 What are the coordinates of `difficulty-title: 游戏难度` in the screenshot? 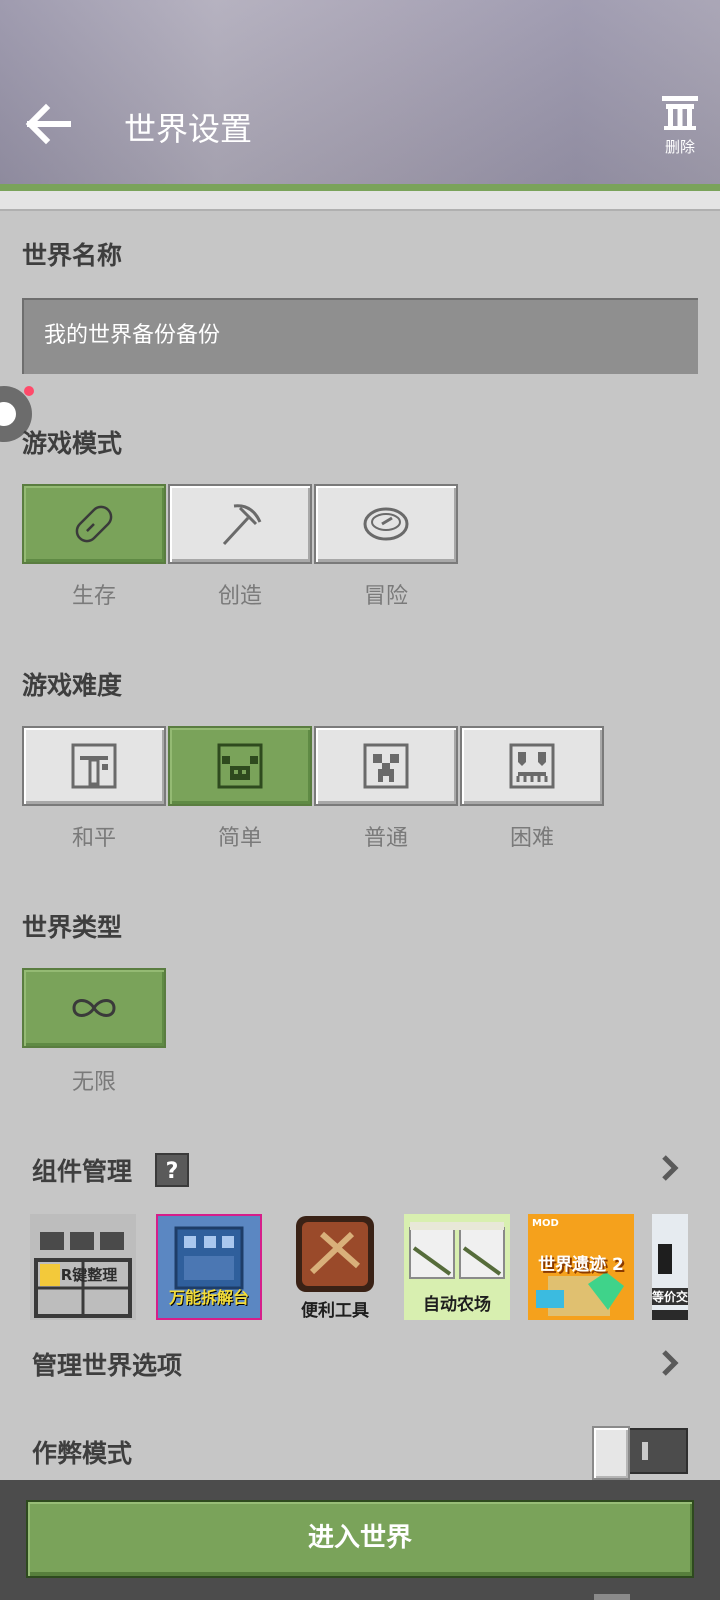 It's located at (72, 685).